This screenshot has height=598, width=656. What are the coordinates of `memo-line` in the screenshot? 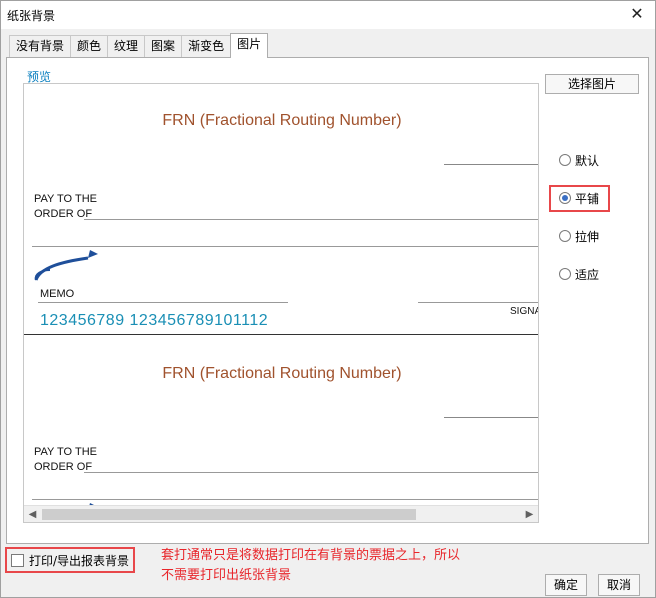 It's located at (163, 302).